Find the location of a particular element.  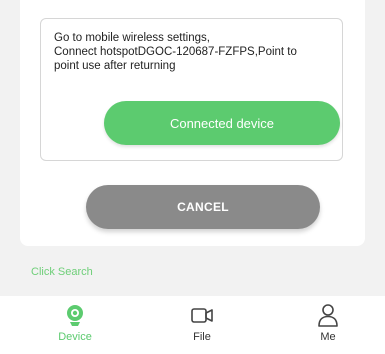

nav-item-label: File is located at coordinates (202, 337).